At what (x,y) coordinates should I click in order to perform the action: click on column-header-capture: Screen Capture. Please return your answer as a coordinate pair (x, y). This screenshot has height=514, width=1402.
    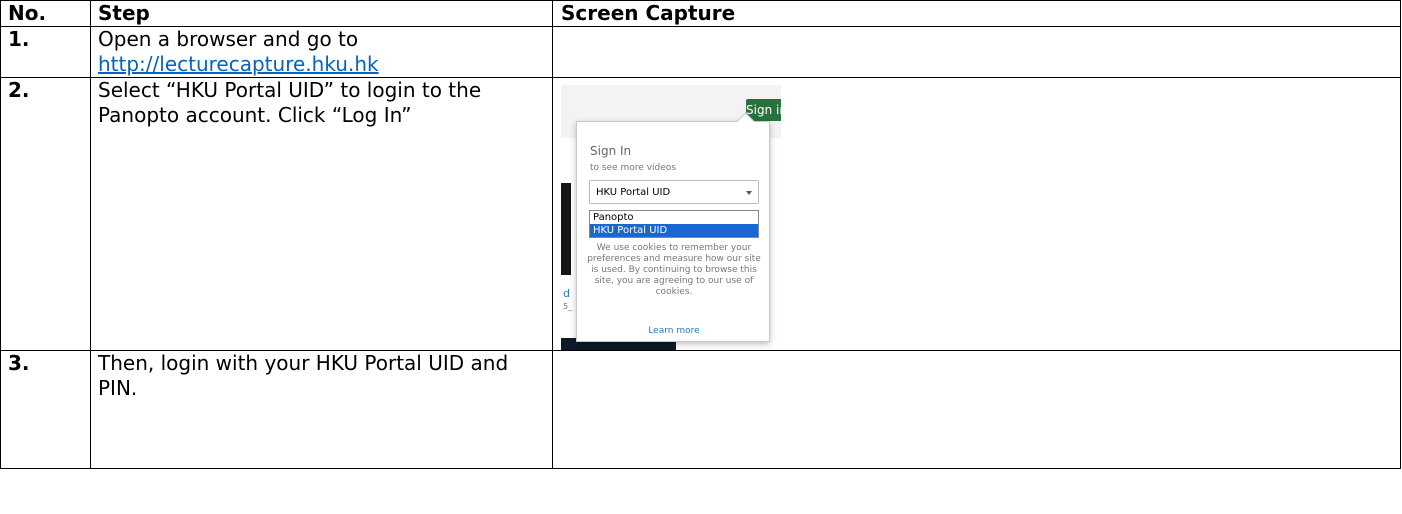
    Looking at the image, I should click on (976, 13).